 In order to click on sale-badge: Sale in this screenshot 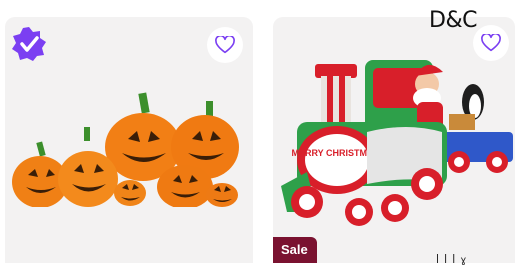, I will do `click(295, 250)`.